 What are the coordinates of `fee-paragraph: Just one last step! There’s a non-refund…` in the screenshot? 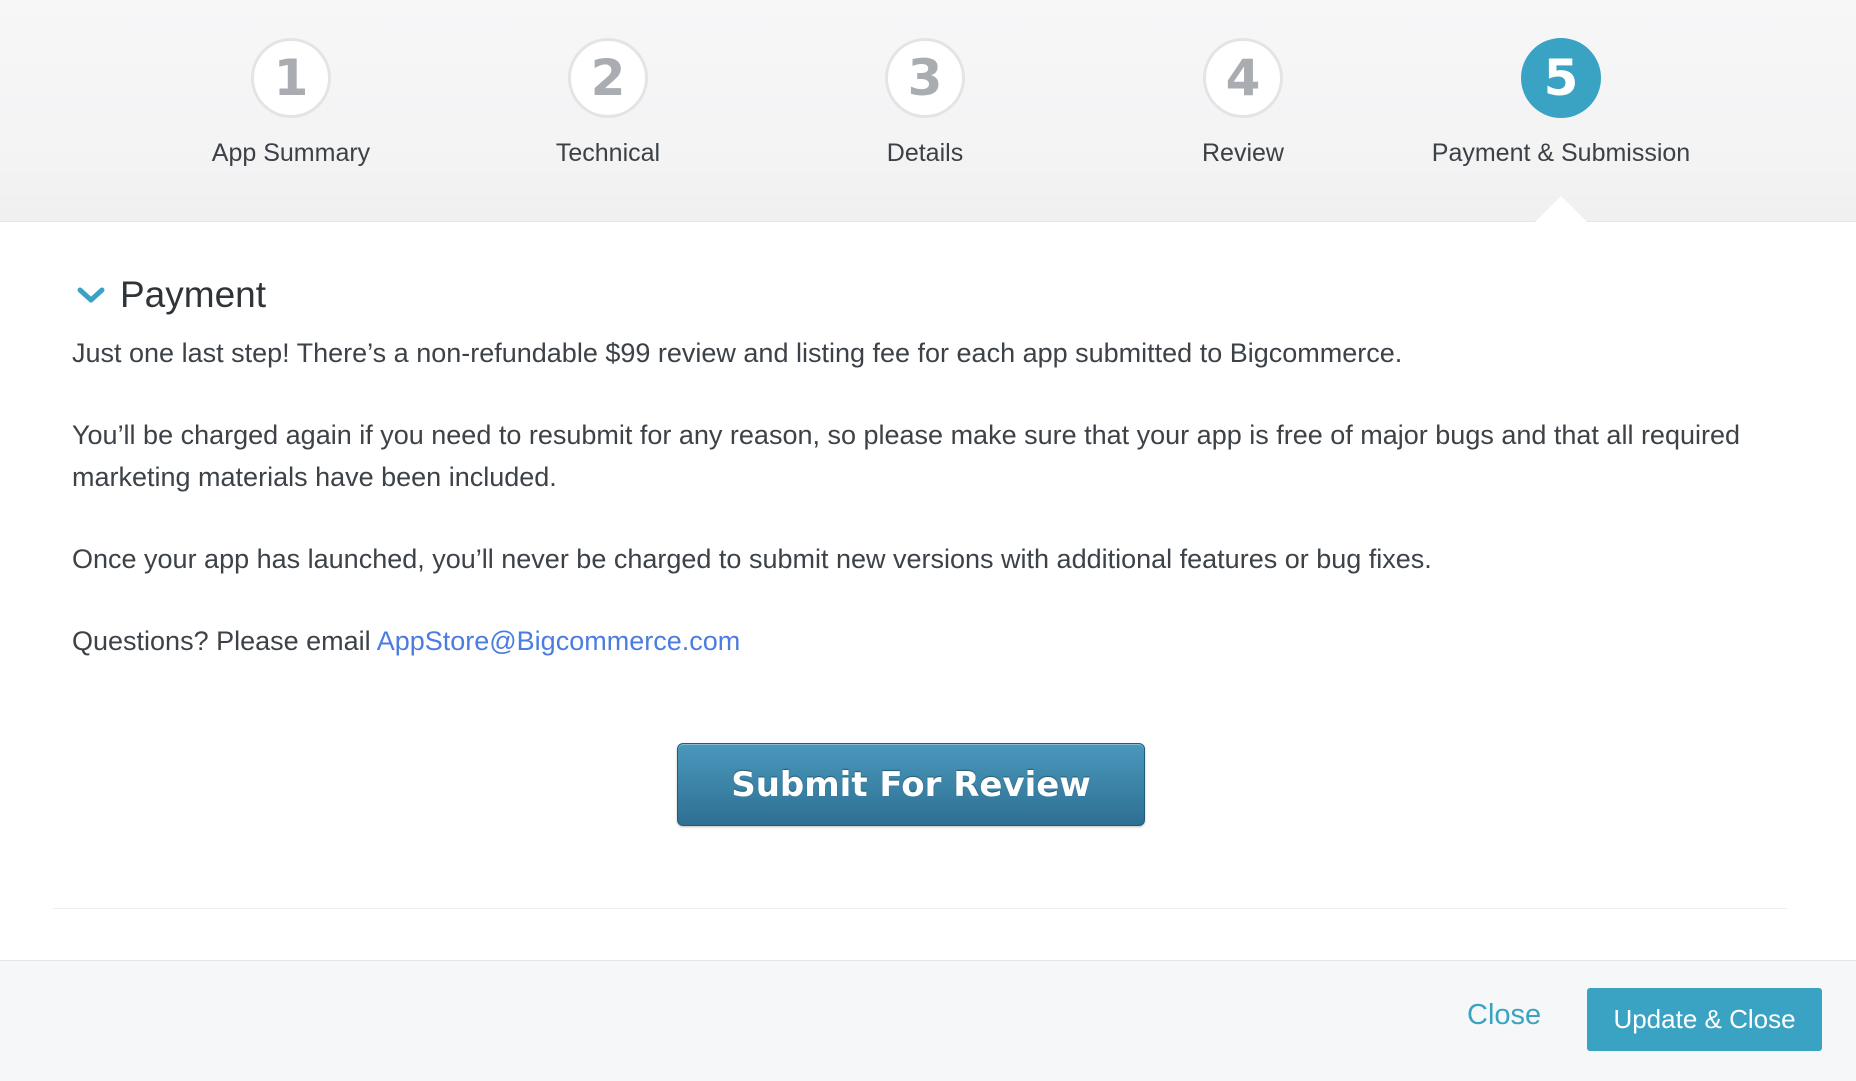 It's located at (737, 353).